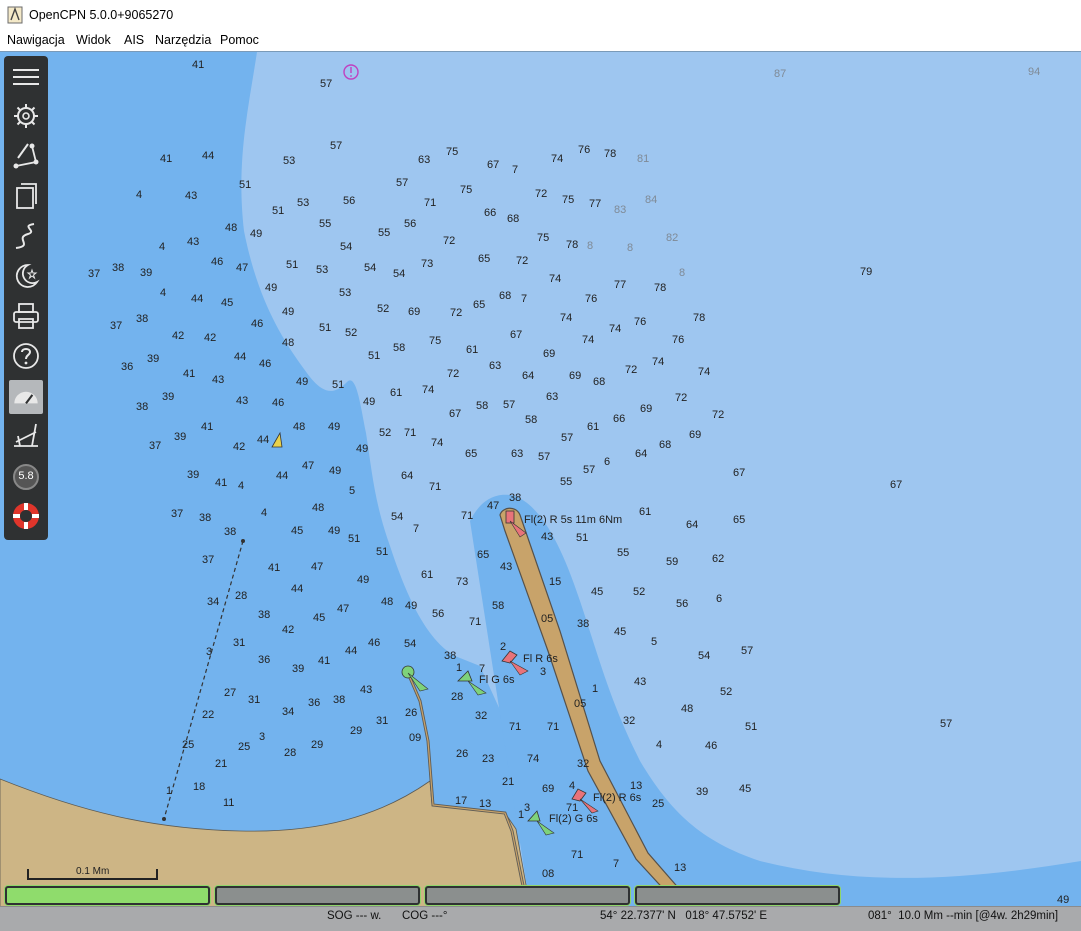  What do you see at coordinates (619, 419) in the screenshot?
I see `depth-sounding: 66` at bounding box center [619, 419].